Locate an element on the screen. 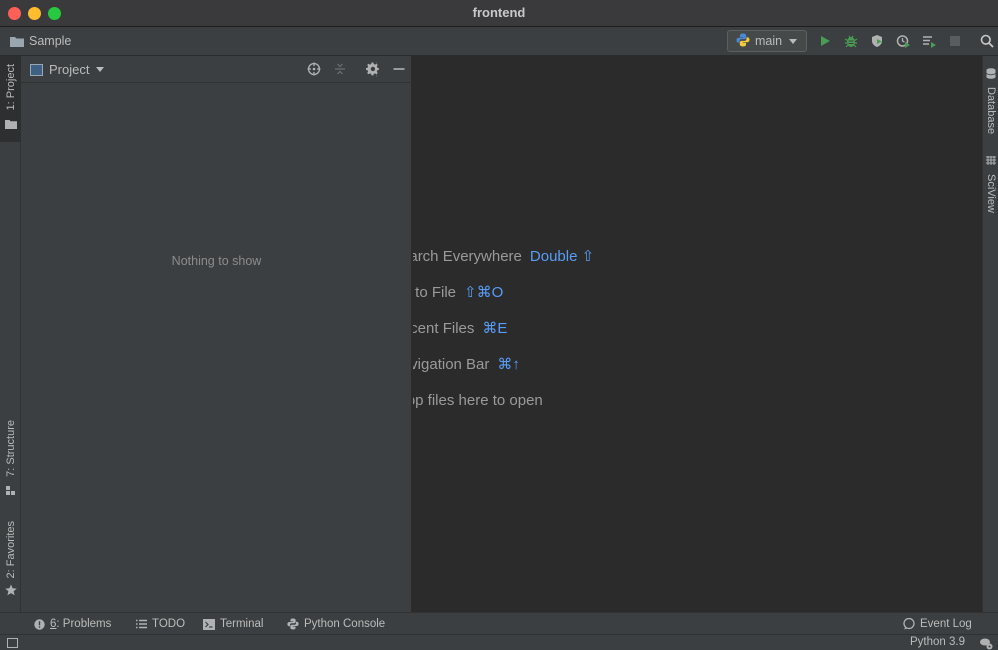 The width and height of the screenshot is (998, 650). tab-sciview: SciView is located at coordinates (990, 183).